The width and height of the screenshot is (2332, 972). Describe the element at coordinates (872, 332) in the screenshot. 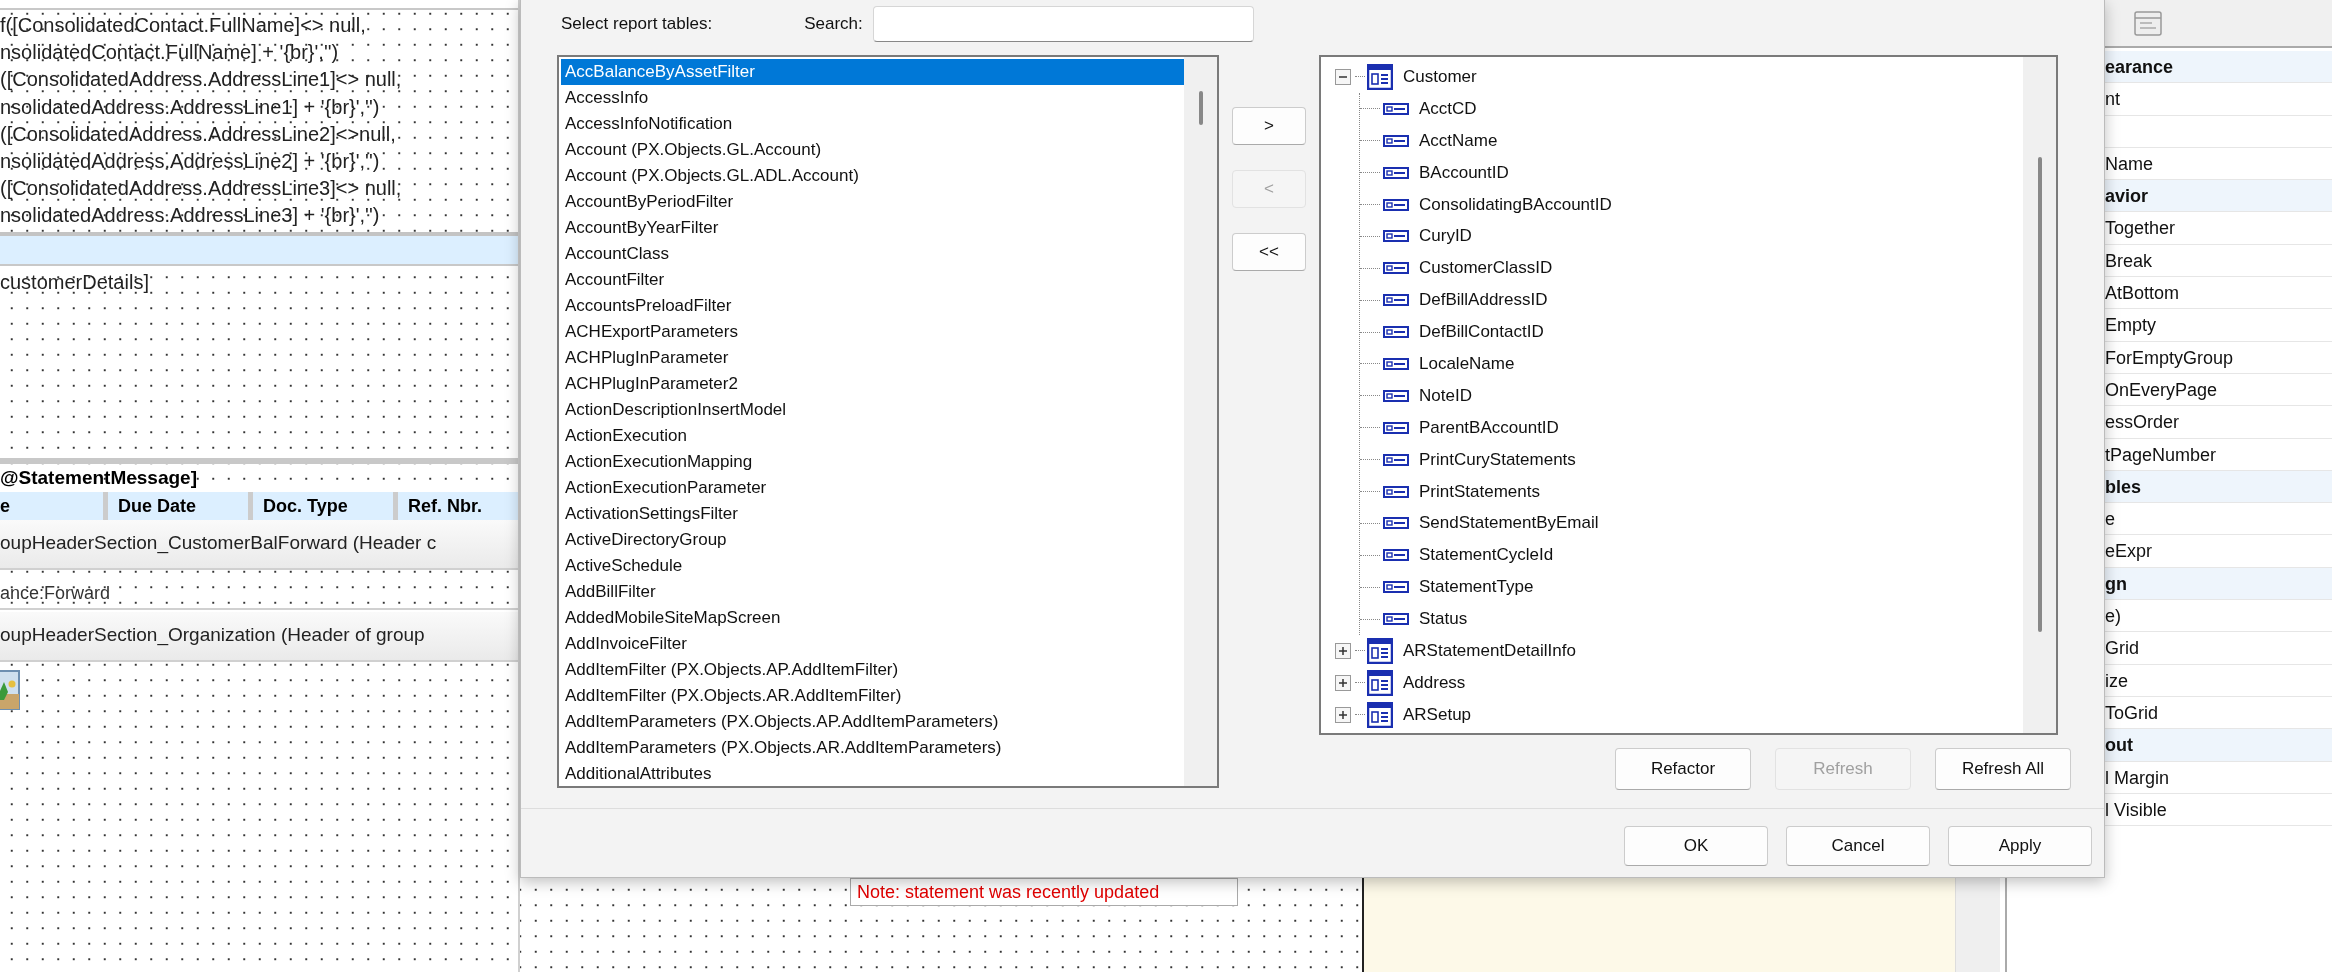

I see `list-item: ACHExportParameters` at that location.